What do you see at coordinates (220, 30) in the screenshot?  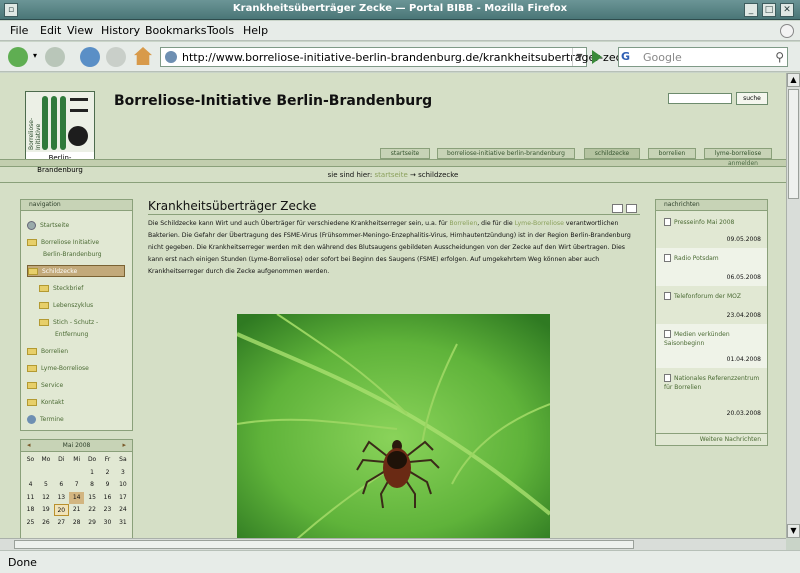 I see `menu-tools: Tools` at bounding box center [220, 30].